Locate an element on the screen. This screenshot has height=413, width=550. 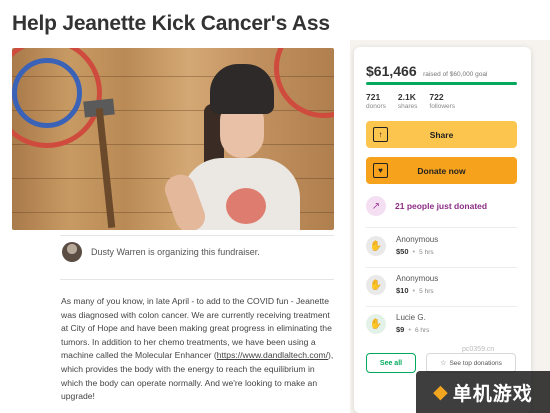
watermark-emblem-icon: ◆ is located at coordinates (441, 392).